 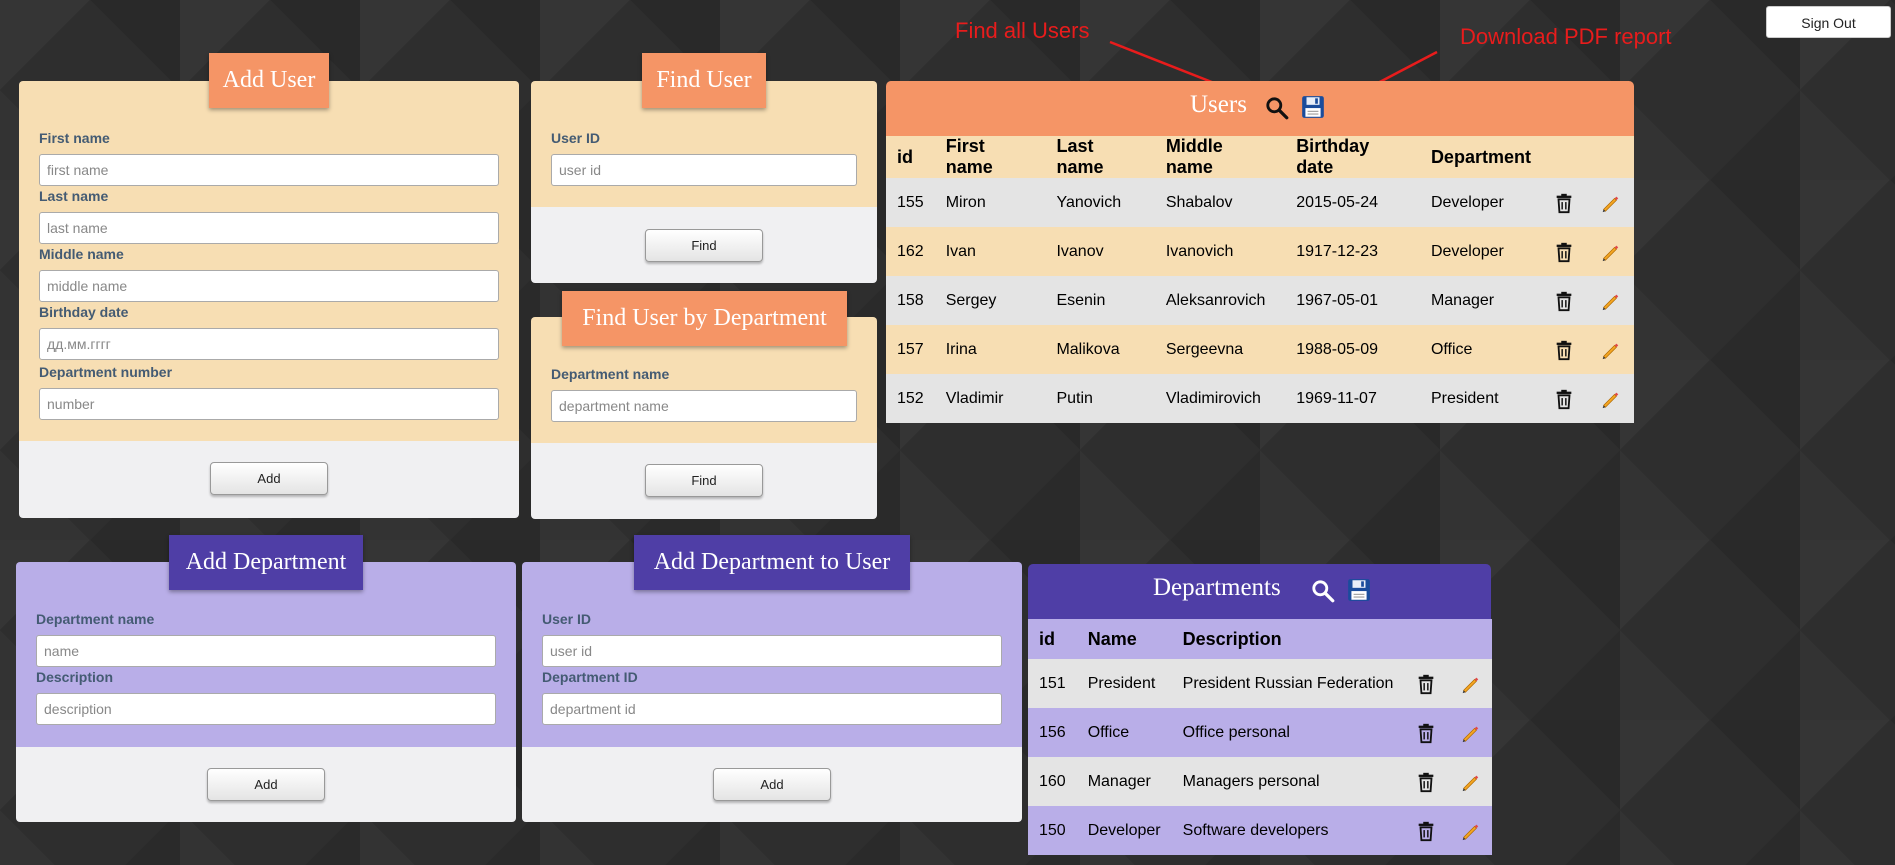 What do you see at coordinates (1108, 732) in the screenshot?
I see `department-cell: Office` at bounding box center [1108, 732].